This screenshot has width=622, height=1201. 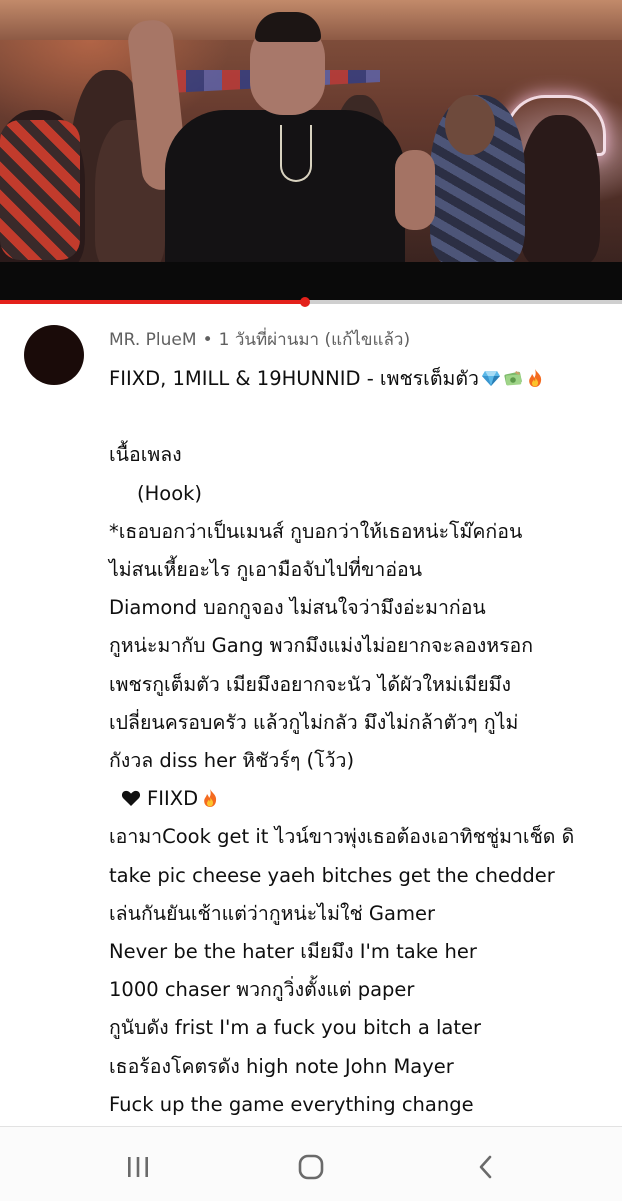 I want to click on money-emoji-icon, so click(x=513, y=378).